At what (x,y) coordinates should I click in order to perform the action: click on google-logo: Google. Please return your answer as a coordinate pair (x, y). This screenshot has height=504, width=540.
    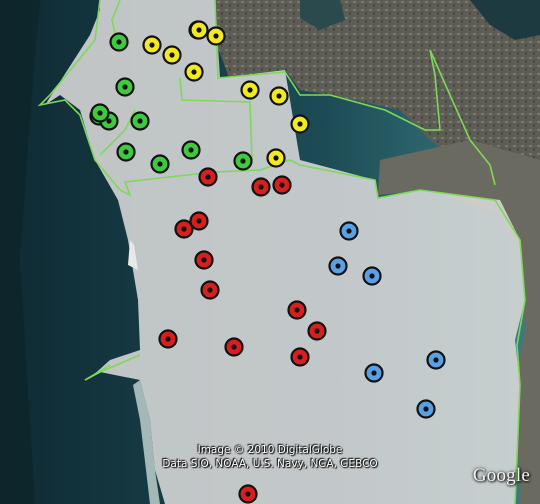
    Looking at the image, I should click on (501, 475).